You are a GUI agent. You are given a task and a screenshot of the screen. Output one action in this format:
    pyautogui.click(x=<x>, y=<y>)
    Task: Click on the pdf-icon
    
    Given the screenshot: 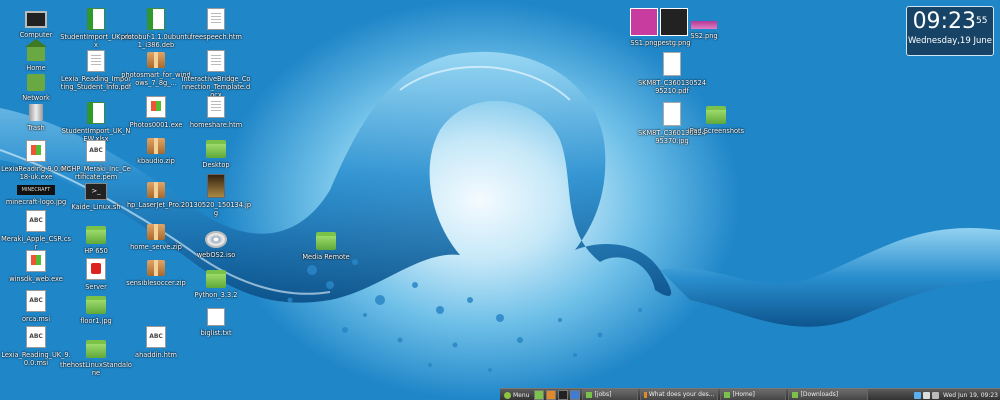 What is the action you would take?
    pyautogui.click(x=96, y=269)
    